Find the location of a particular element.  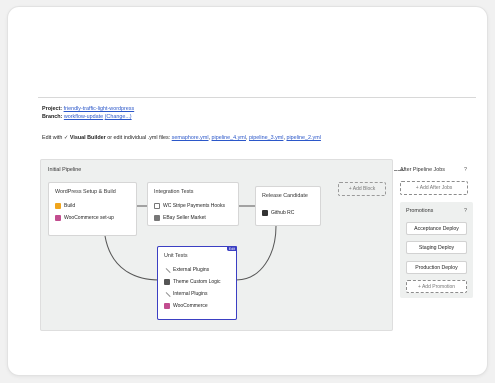

github-icon is located at coordinates (265, 213).